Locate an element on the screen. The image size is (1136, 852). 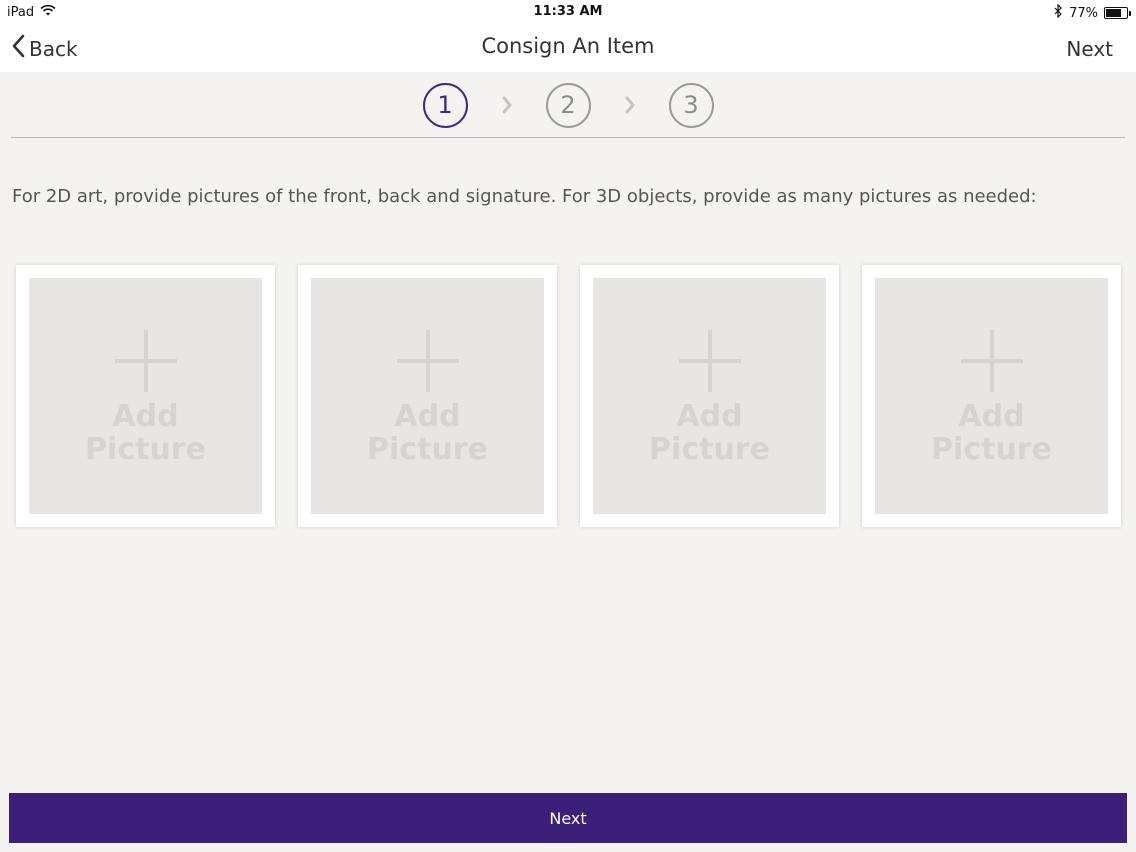
battery-percent: 77% is located at coordinates (1083, 13).